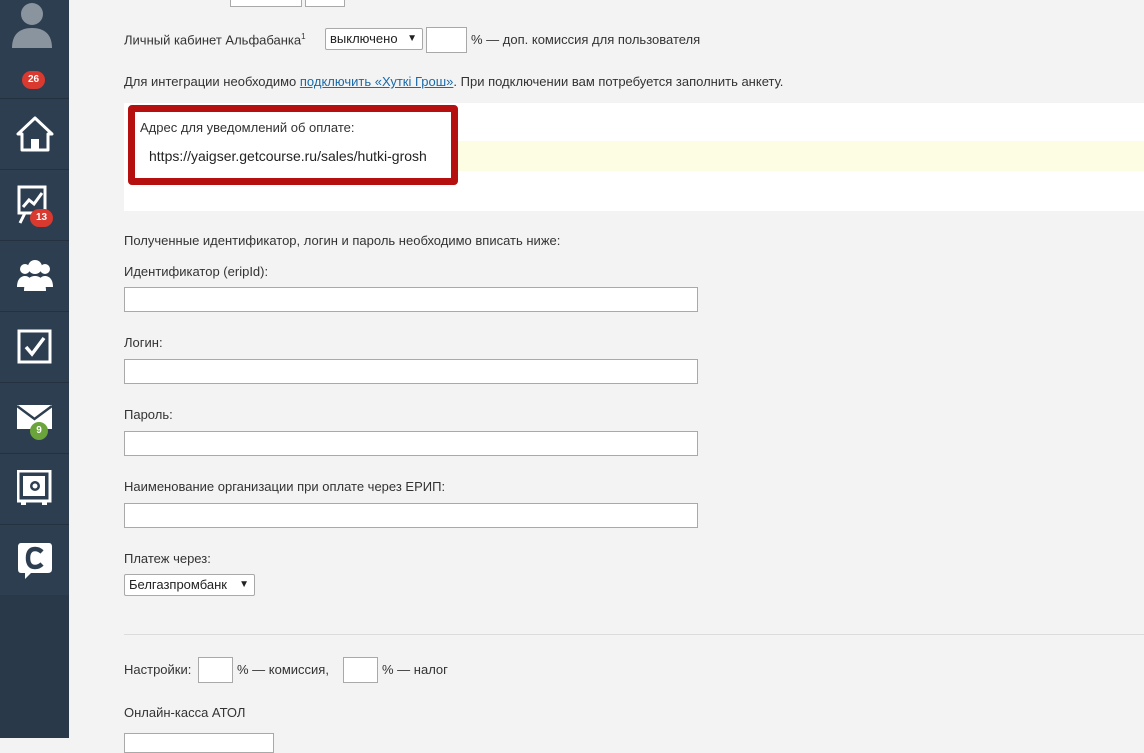  Describe the element at coordinates (779, 156) in the screenshot. I see `notify-highlight` at that location.